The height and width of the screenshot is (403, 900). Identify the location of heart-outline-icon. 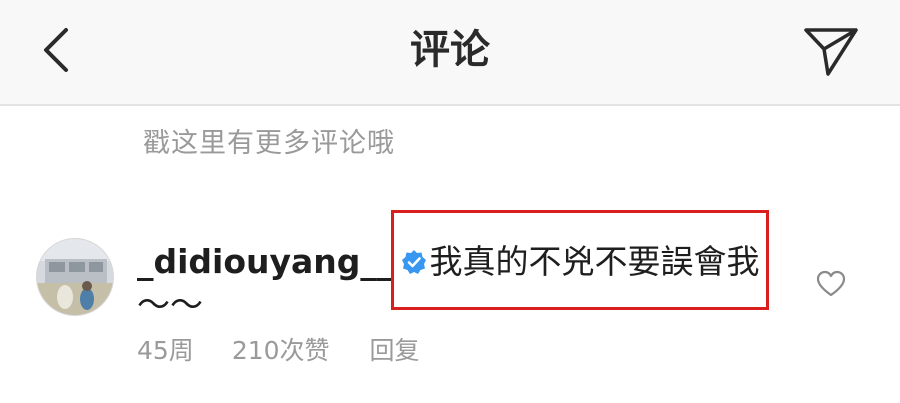
(831, 283).